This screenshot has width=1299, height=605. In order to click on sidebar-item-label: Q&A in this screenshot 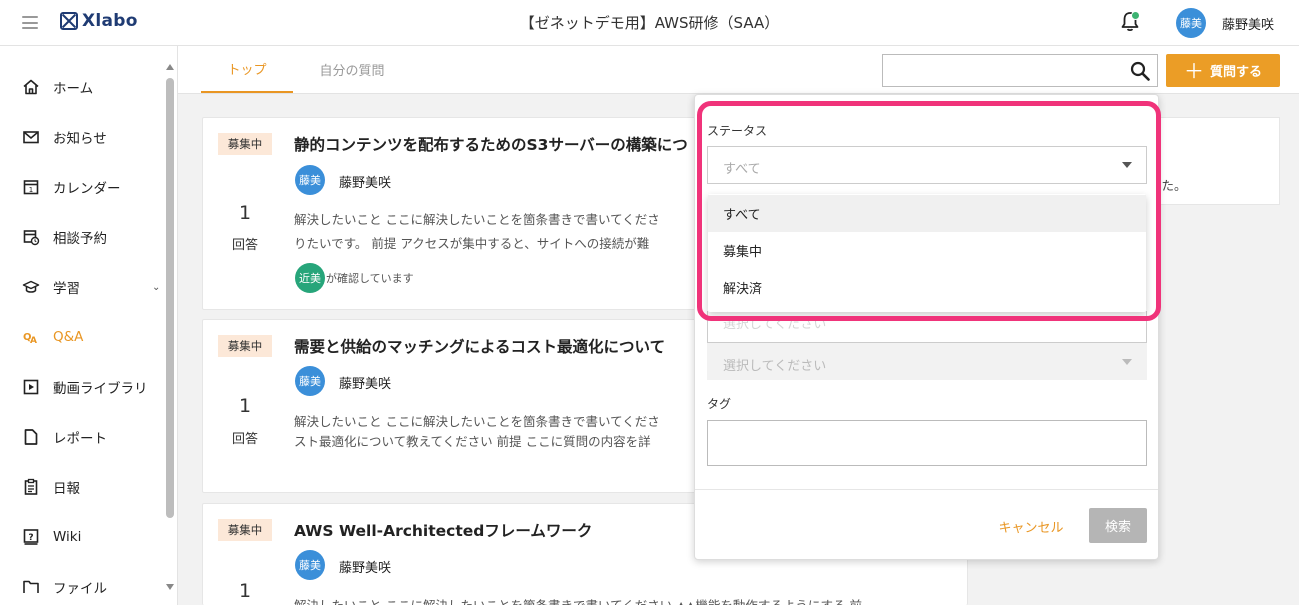, I will do `click(68, 337)`.